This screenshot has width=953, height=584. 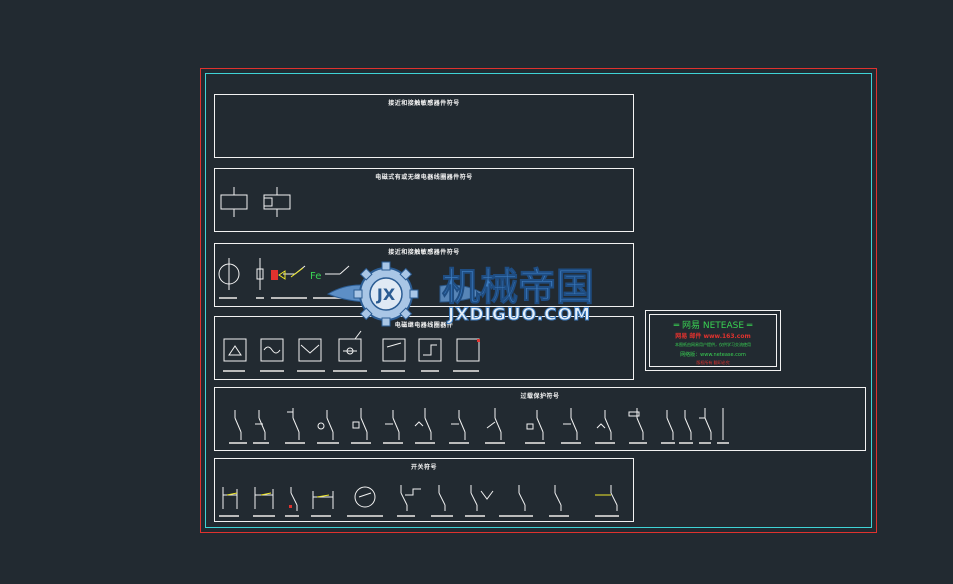 I want to click on gear-wings-icon: JX 机械帝国 JXDIGUO.COM, so click(x=460, y=294).